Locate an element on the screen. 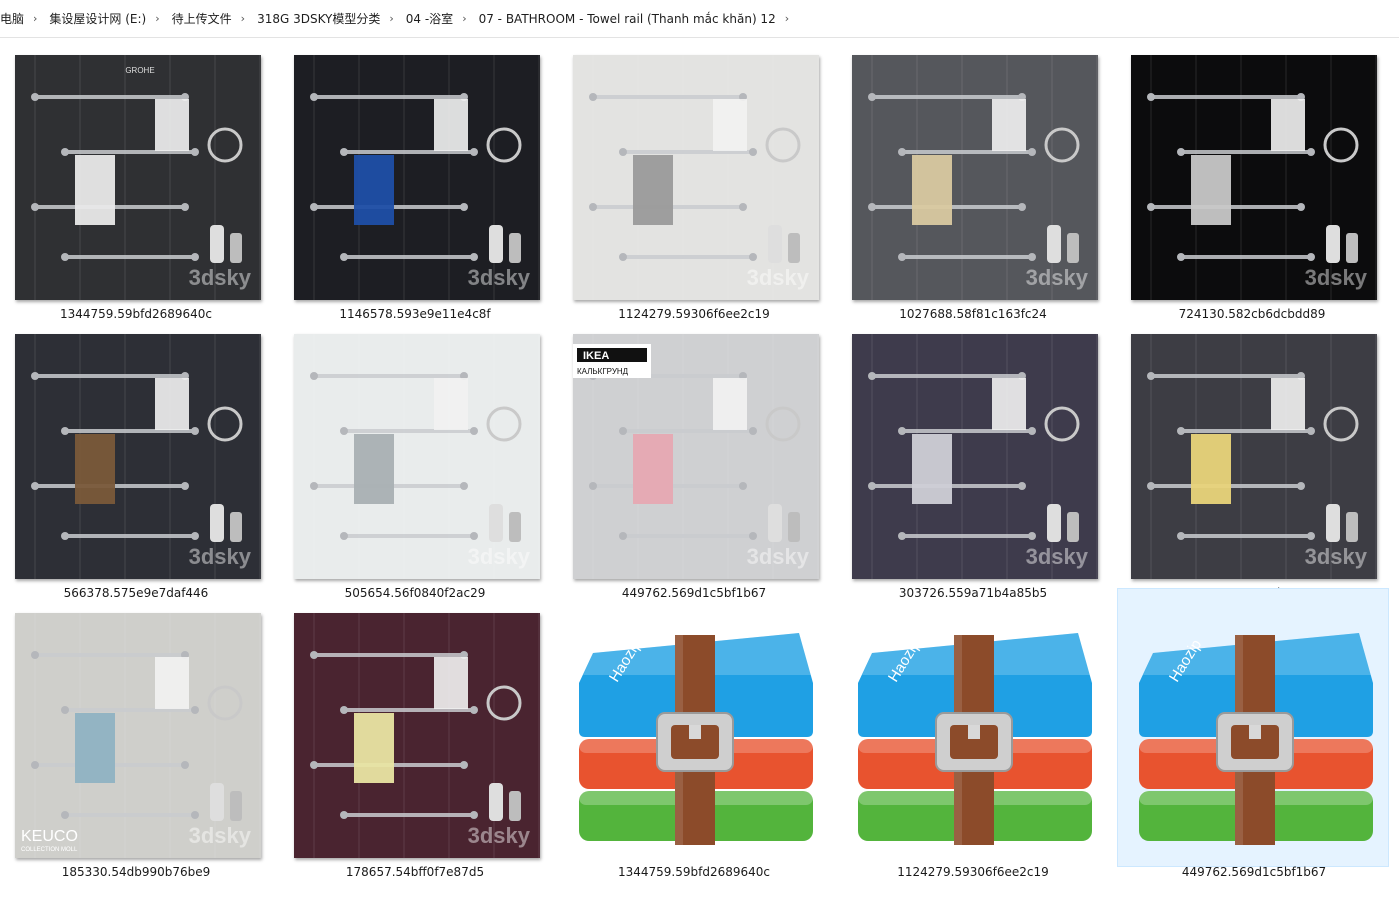  file-name-label: 185330.54db990b76be9 is located at coordinates (136, 872).